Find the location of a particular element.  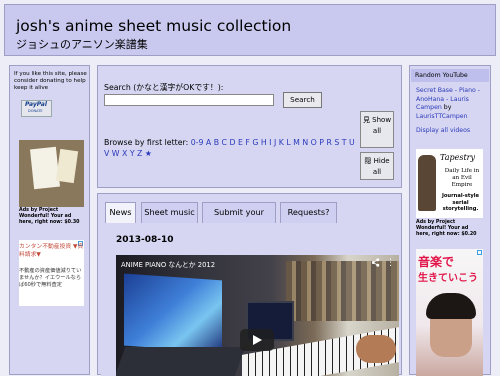

video-hand is located at coordinates (376, 349).